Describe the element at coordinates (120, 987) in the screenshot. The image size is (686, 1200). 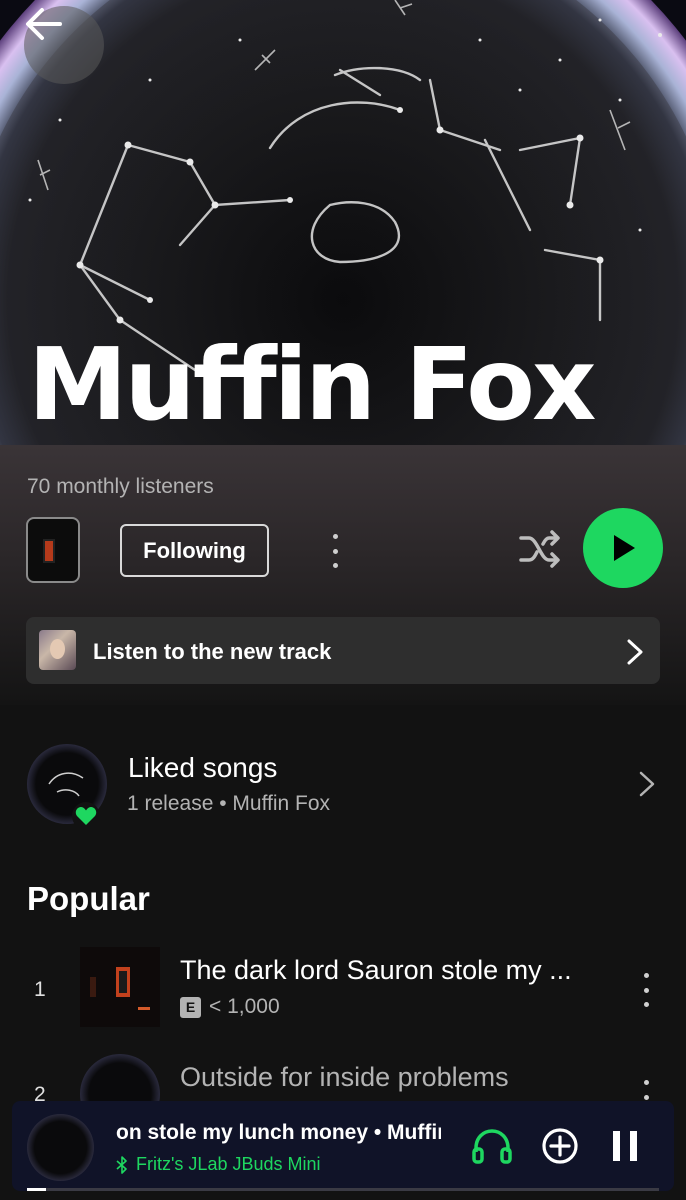
I see `track-artwork` at that location.